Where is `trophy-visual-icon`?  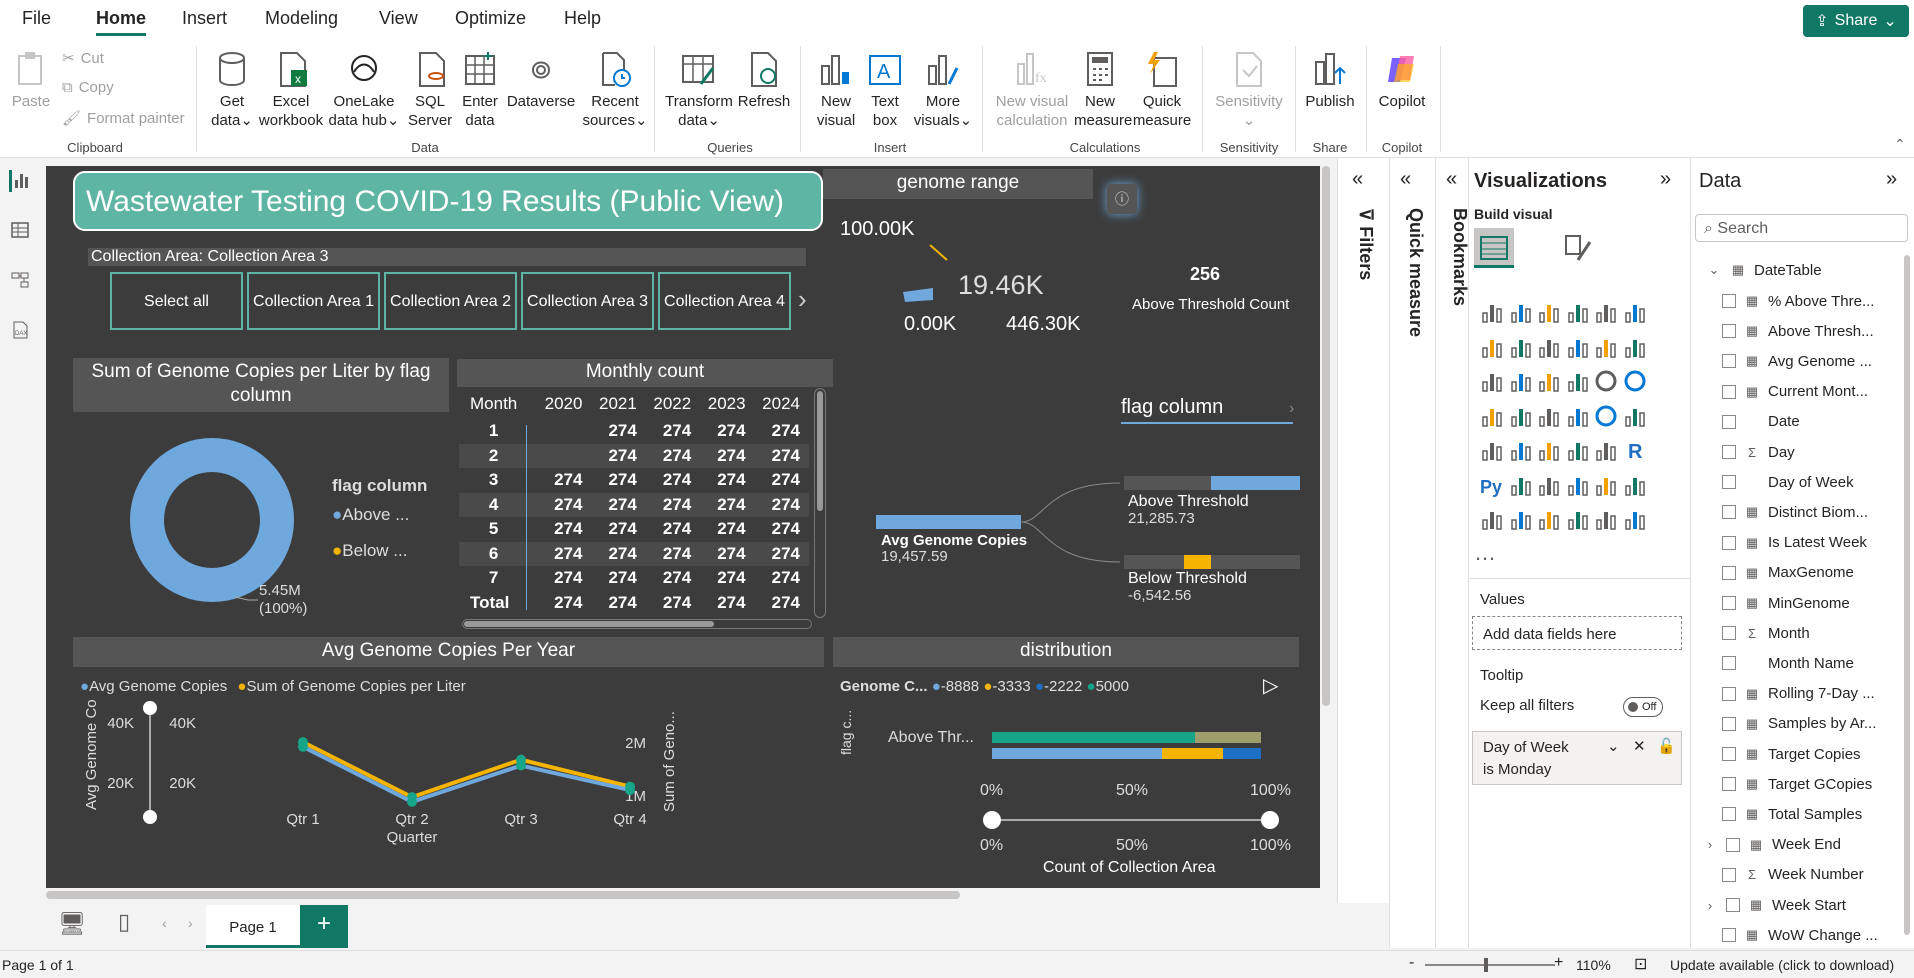 trophy-visual-icon is located at coordinates (1635, 485).